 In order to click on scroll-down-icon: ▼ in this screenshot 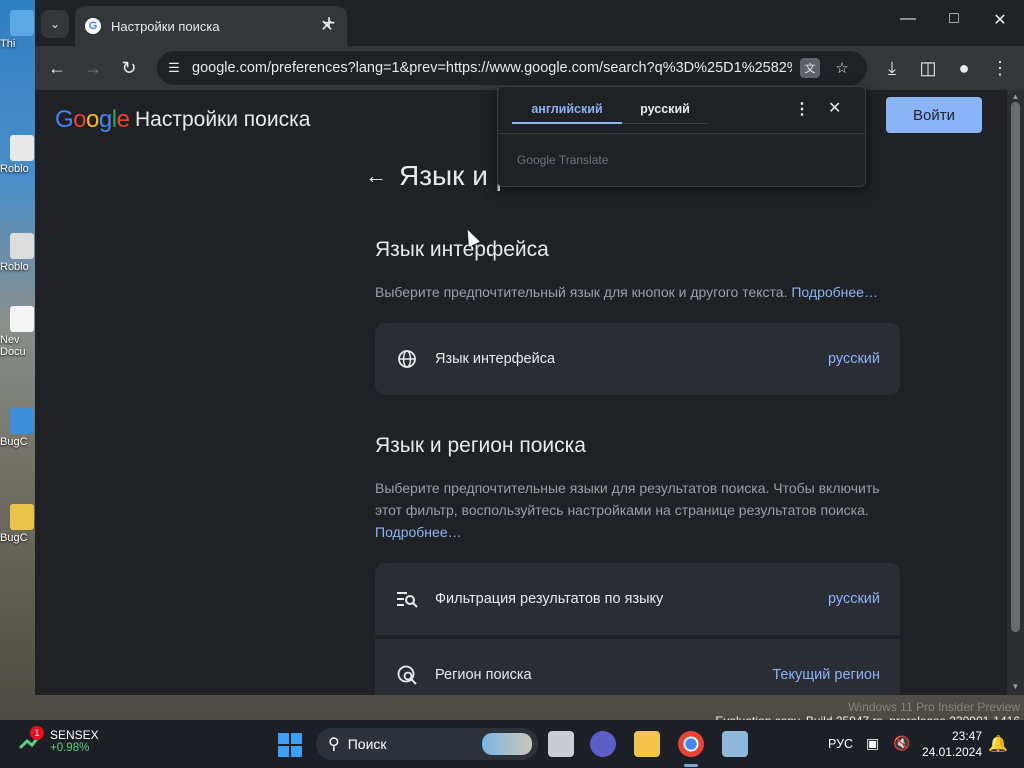, I will do `click(1015, 686)`.